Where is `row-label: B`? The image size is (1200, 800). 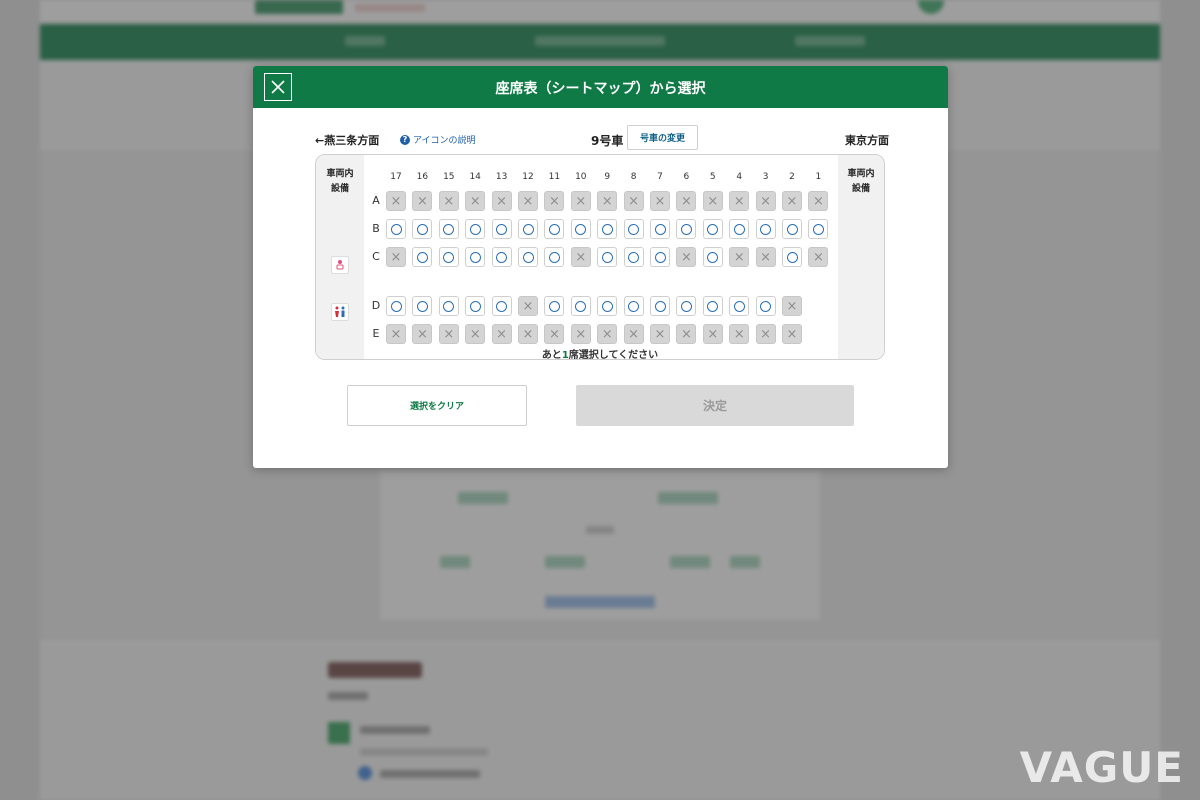 row-label: B is located at coordinates (376, 228).